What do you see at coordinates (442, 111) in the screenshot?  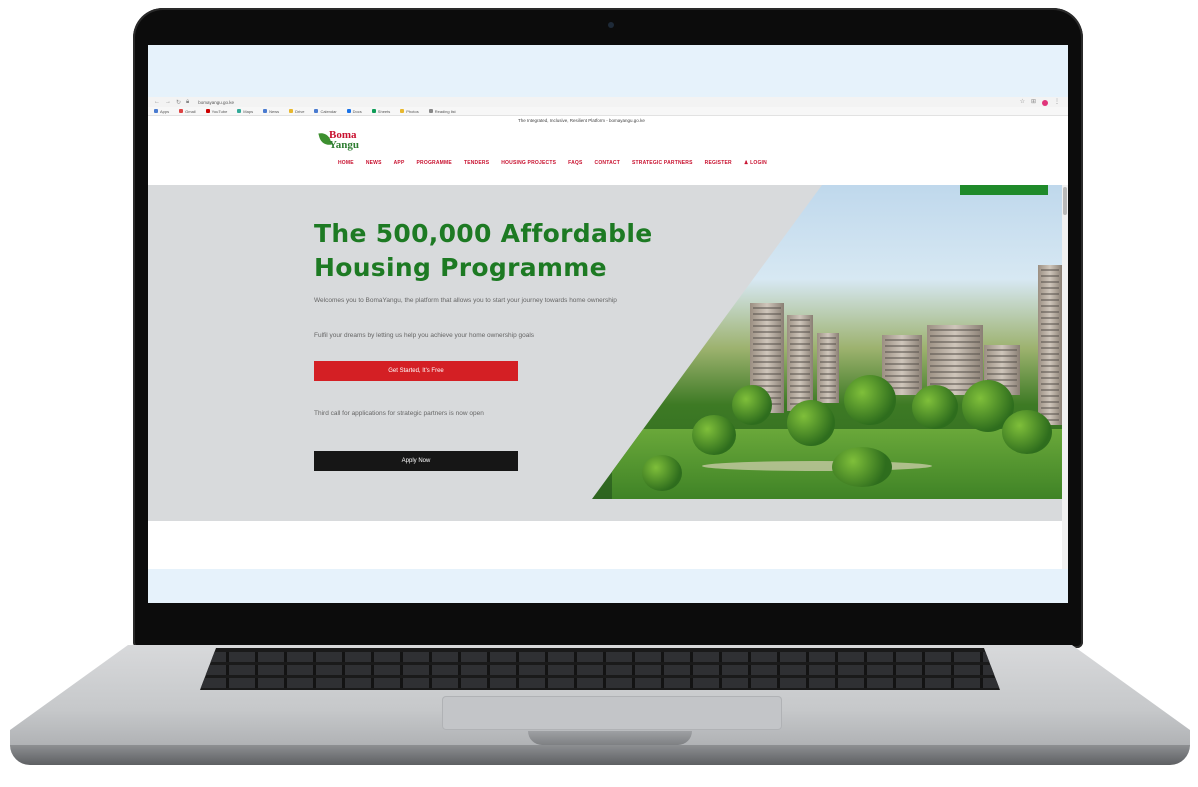 I see `bookmark-item: Reading list` at bounding box center [442, 111].